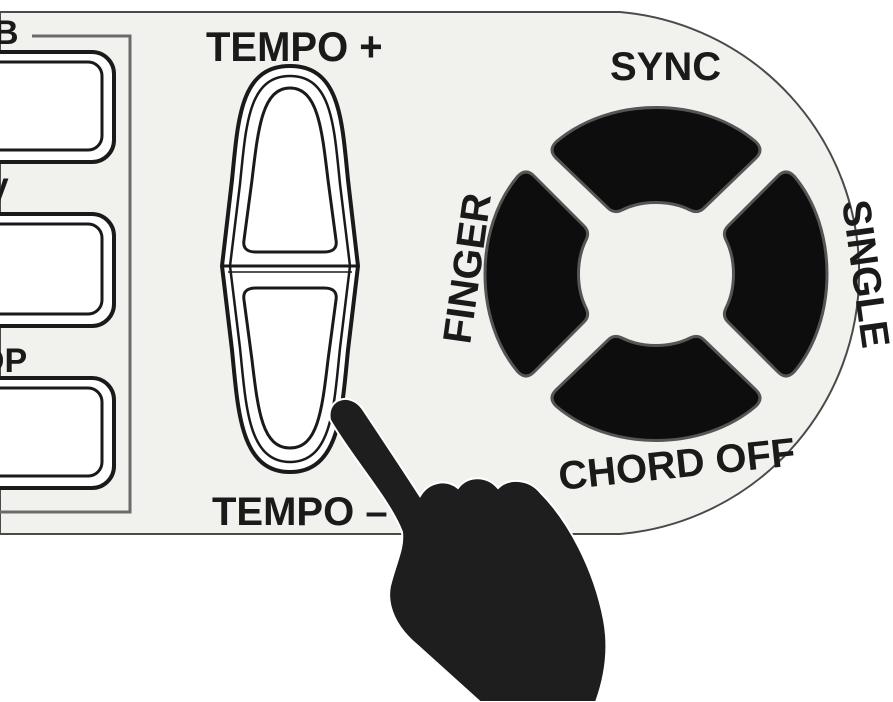  Describe the element at coordinates (294, 46) in the screenshot. I see `tempo-plus-label: TEMPO +` at that location.